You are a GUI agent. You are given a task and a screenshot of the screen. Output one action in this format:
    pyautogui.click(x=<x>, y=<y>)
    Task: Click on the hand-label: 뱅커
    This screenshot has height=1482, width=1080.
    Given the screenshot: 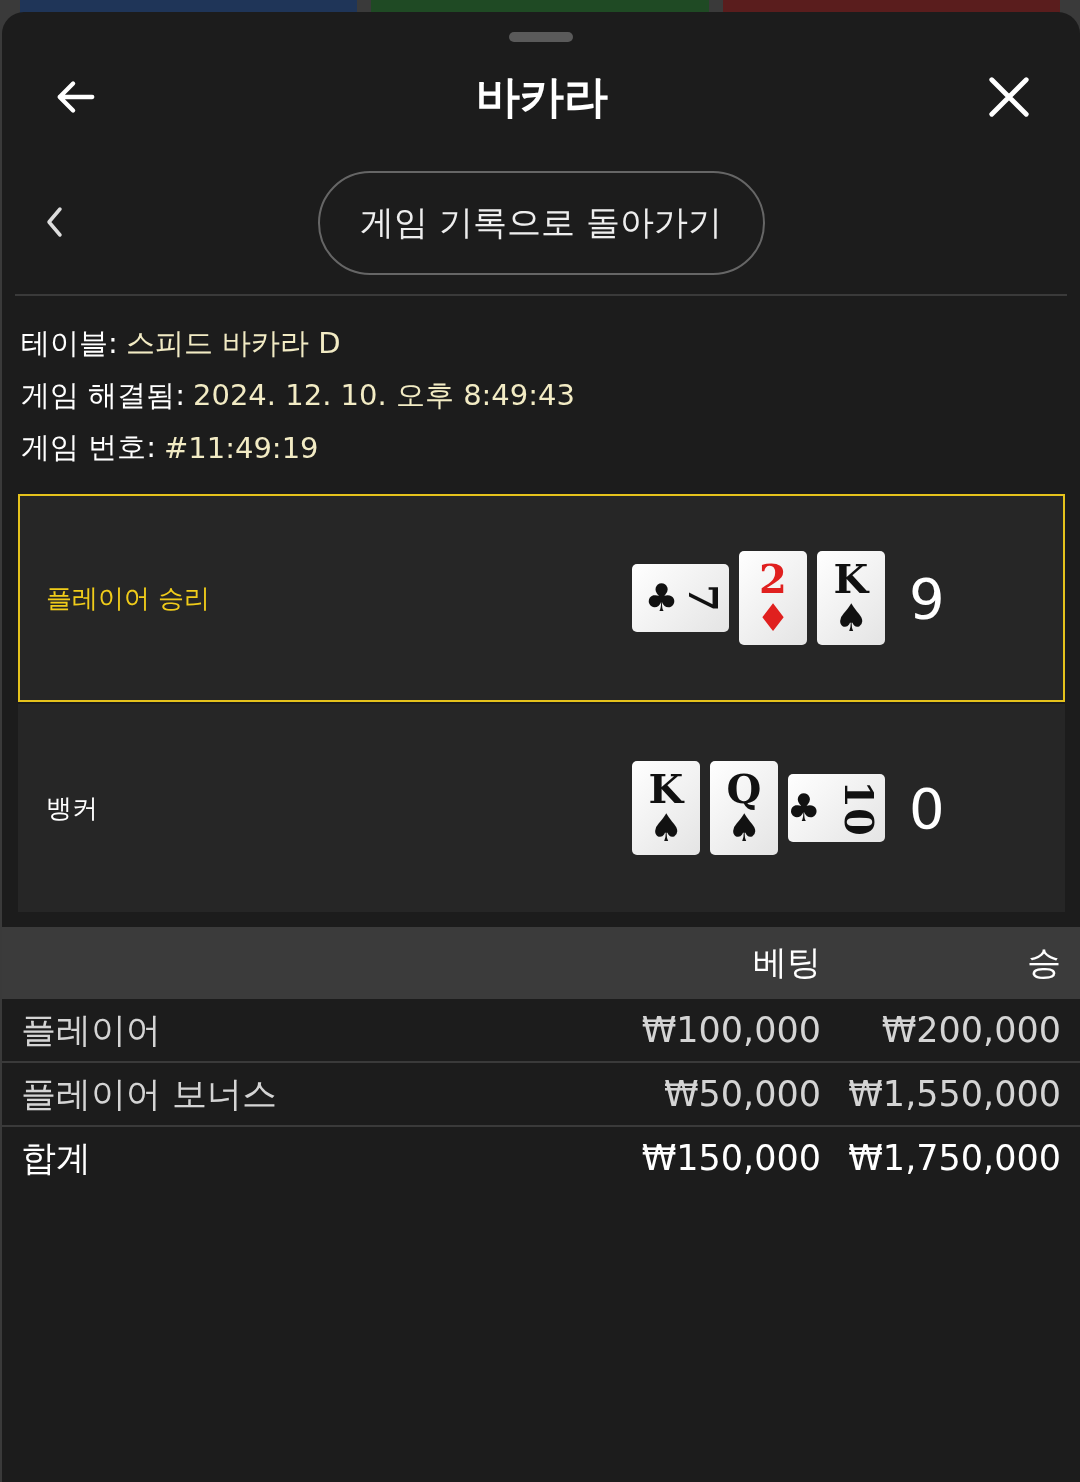 What is the action you would take?
    pyautogui.click(x=72, y=808)
    